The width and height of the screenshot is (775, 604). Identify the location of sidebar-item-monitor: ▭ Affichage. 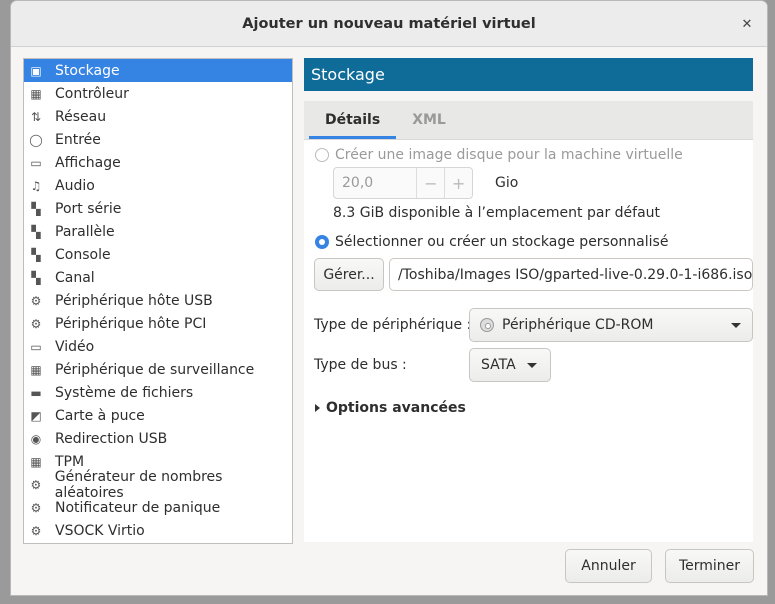
(158, 162).